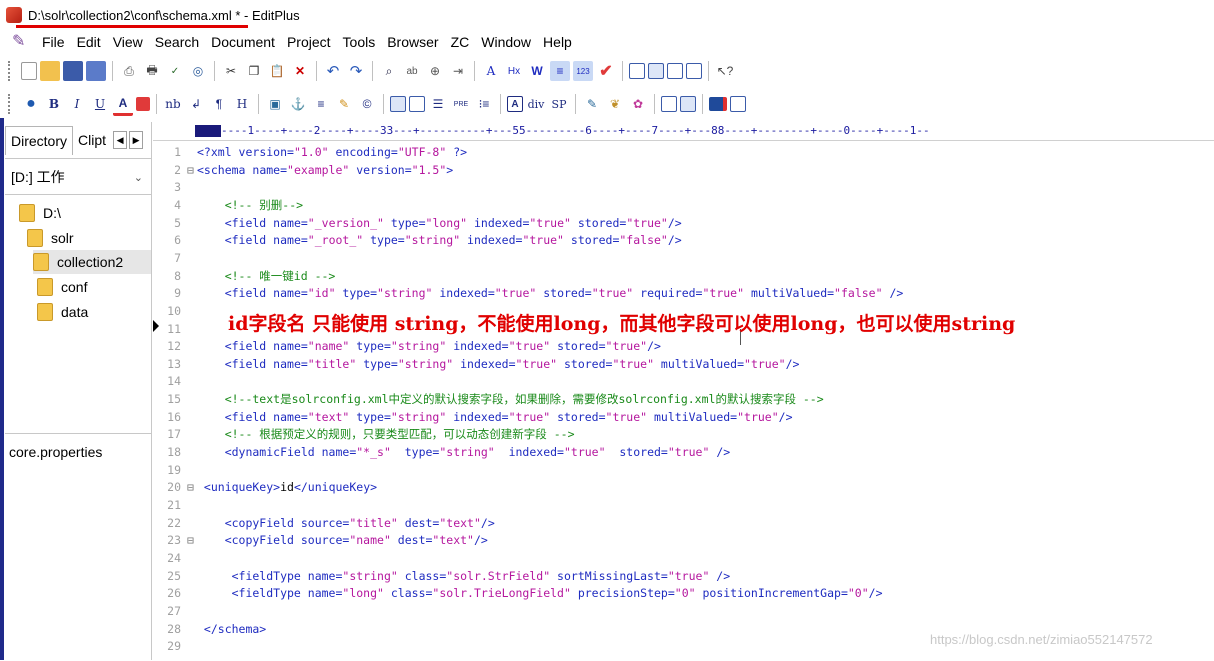  I want to click on pre-icon: PRE, so click(461, 104).